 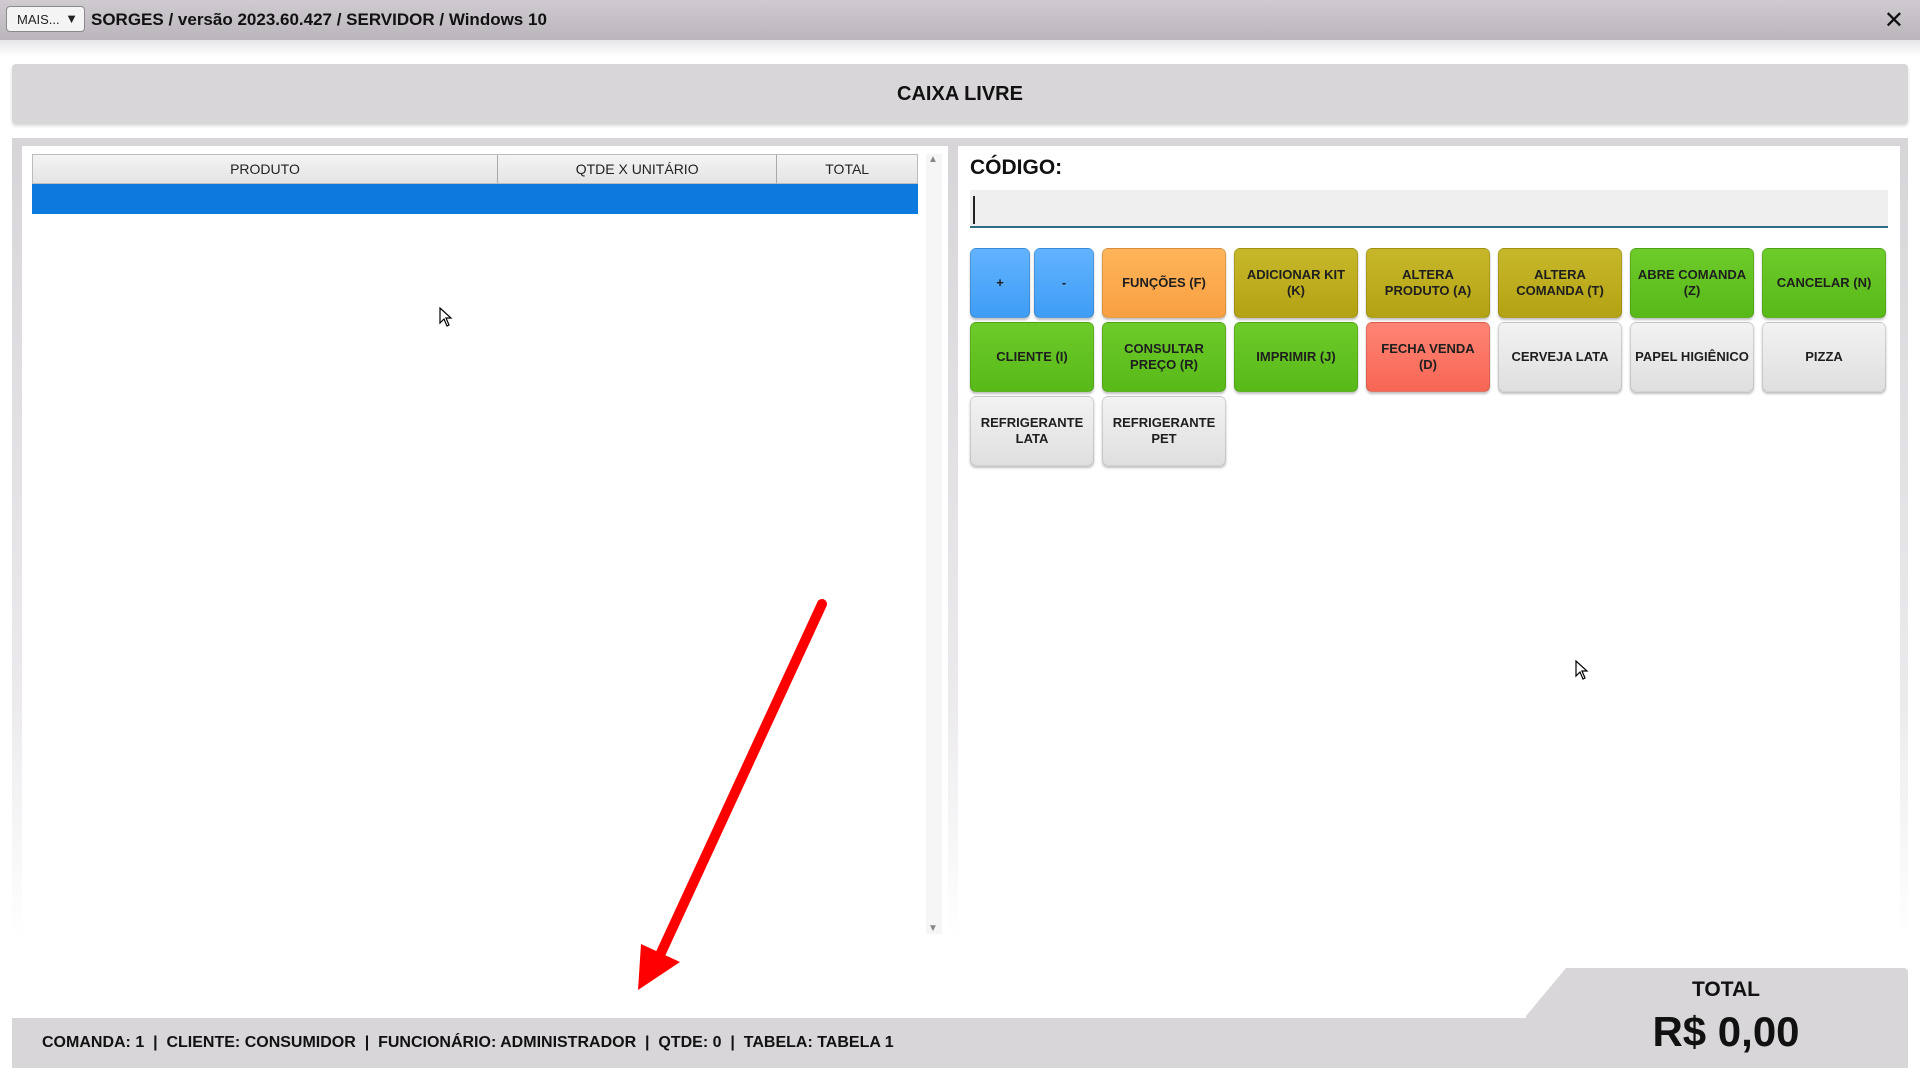 I want to click on imprimir-j-button: IMPRIMIR (J), so click(x=1296, y=357).